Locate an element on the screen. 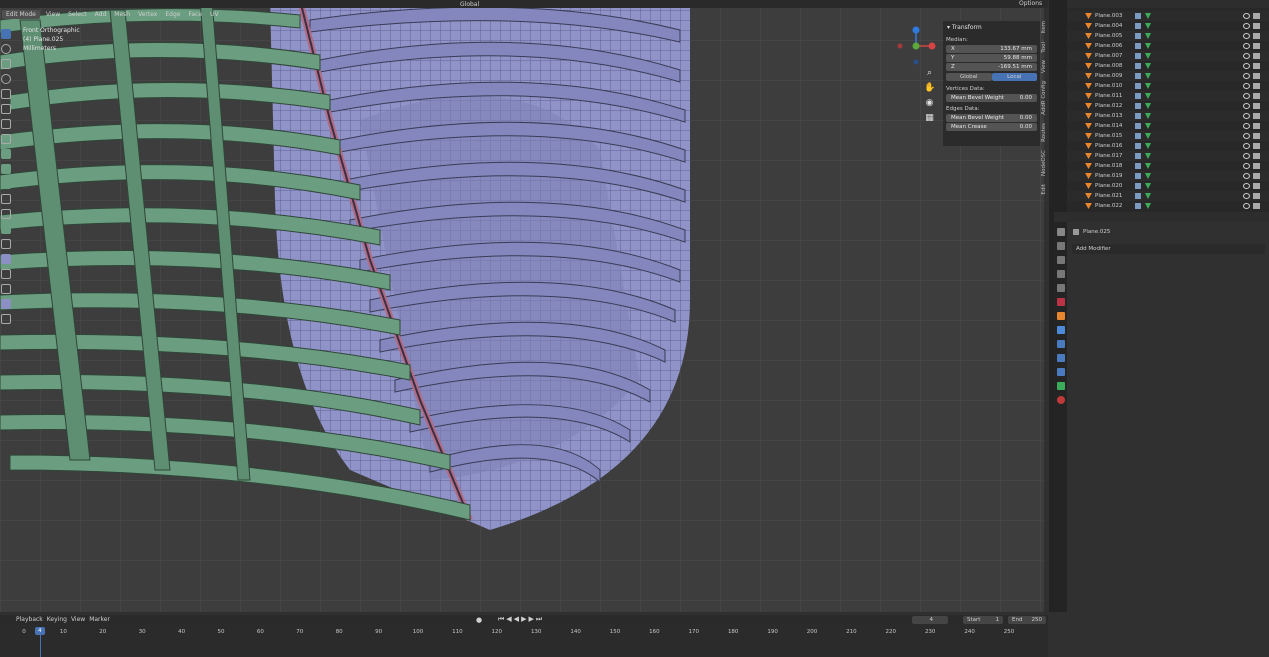  mode-selector: Edit Mode is located at coordinates (21, 14).